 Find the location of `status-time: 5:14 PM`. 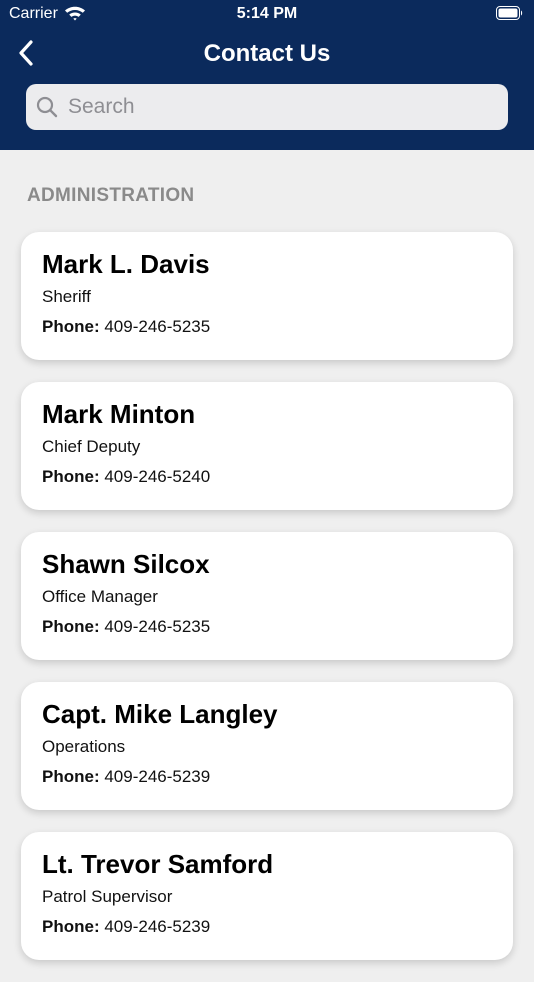

status-time: 5:14 PM is located at coordinates (267, 13).